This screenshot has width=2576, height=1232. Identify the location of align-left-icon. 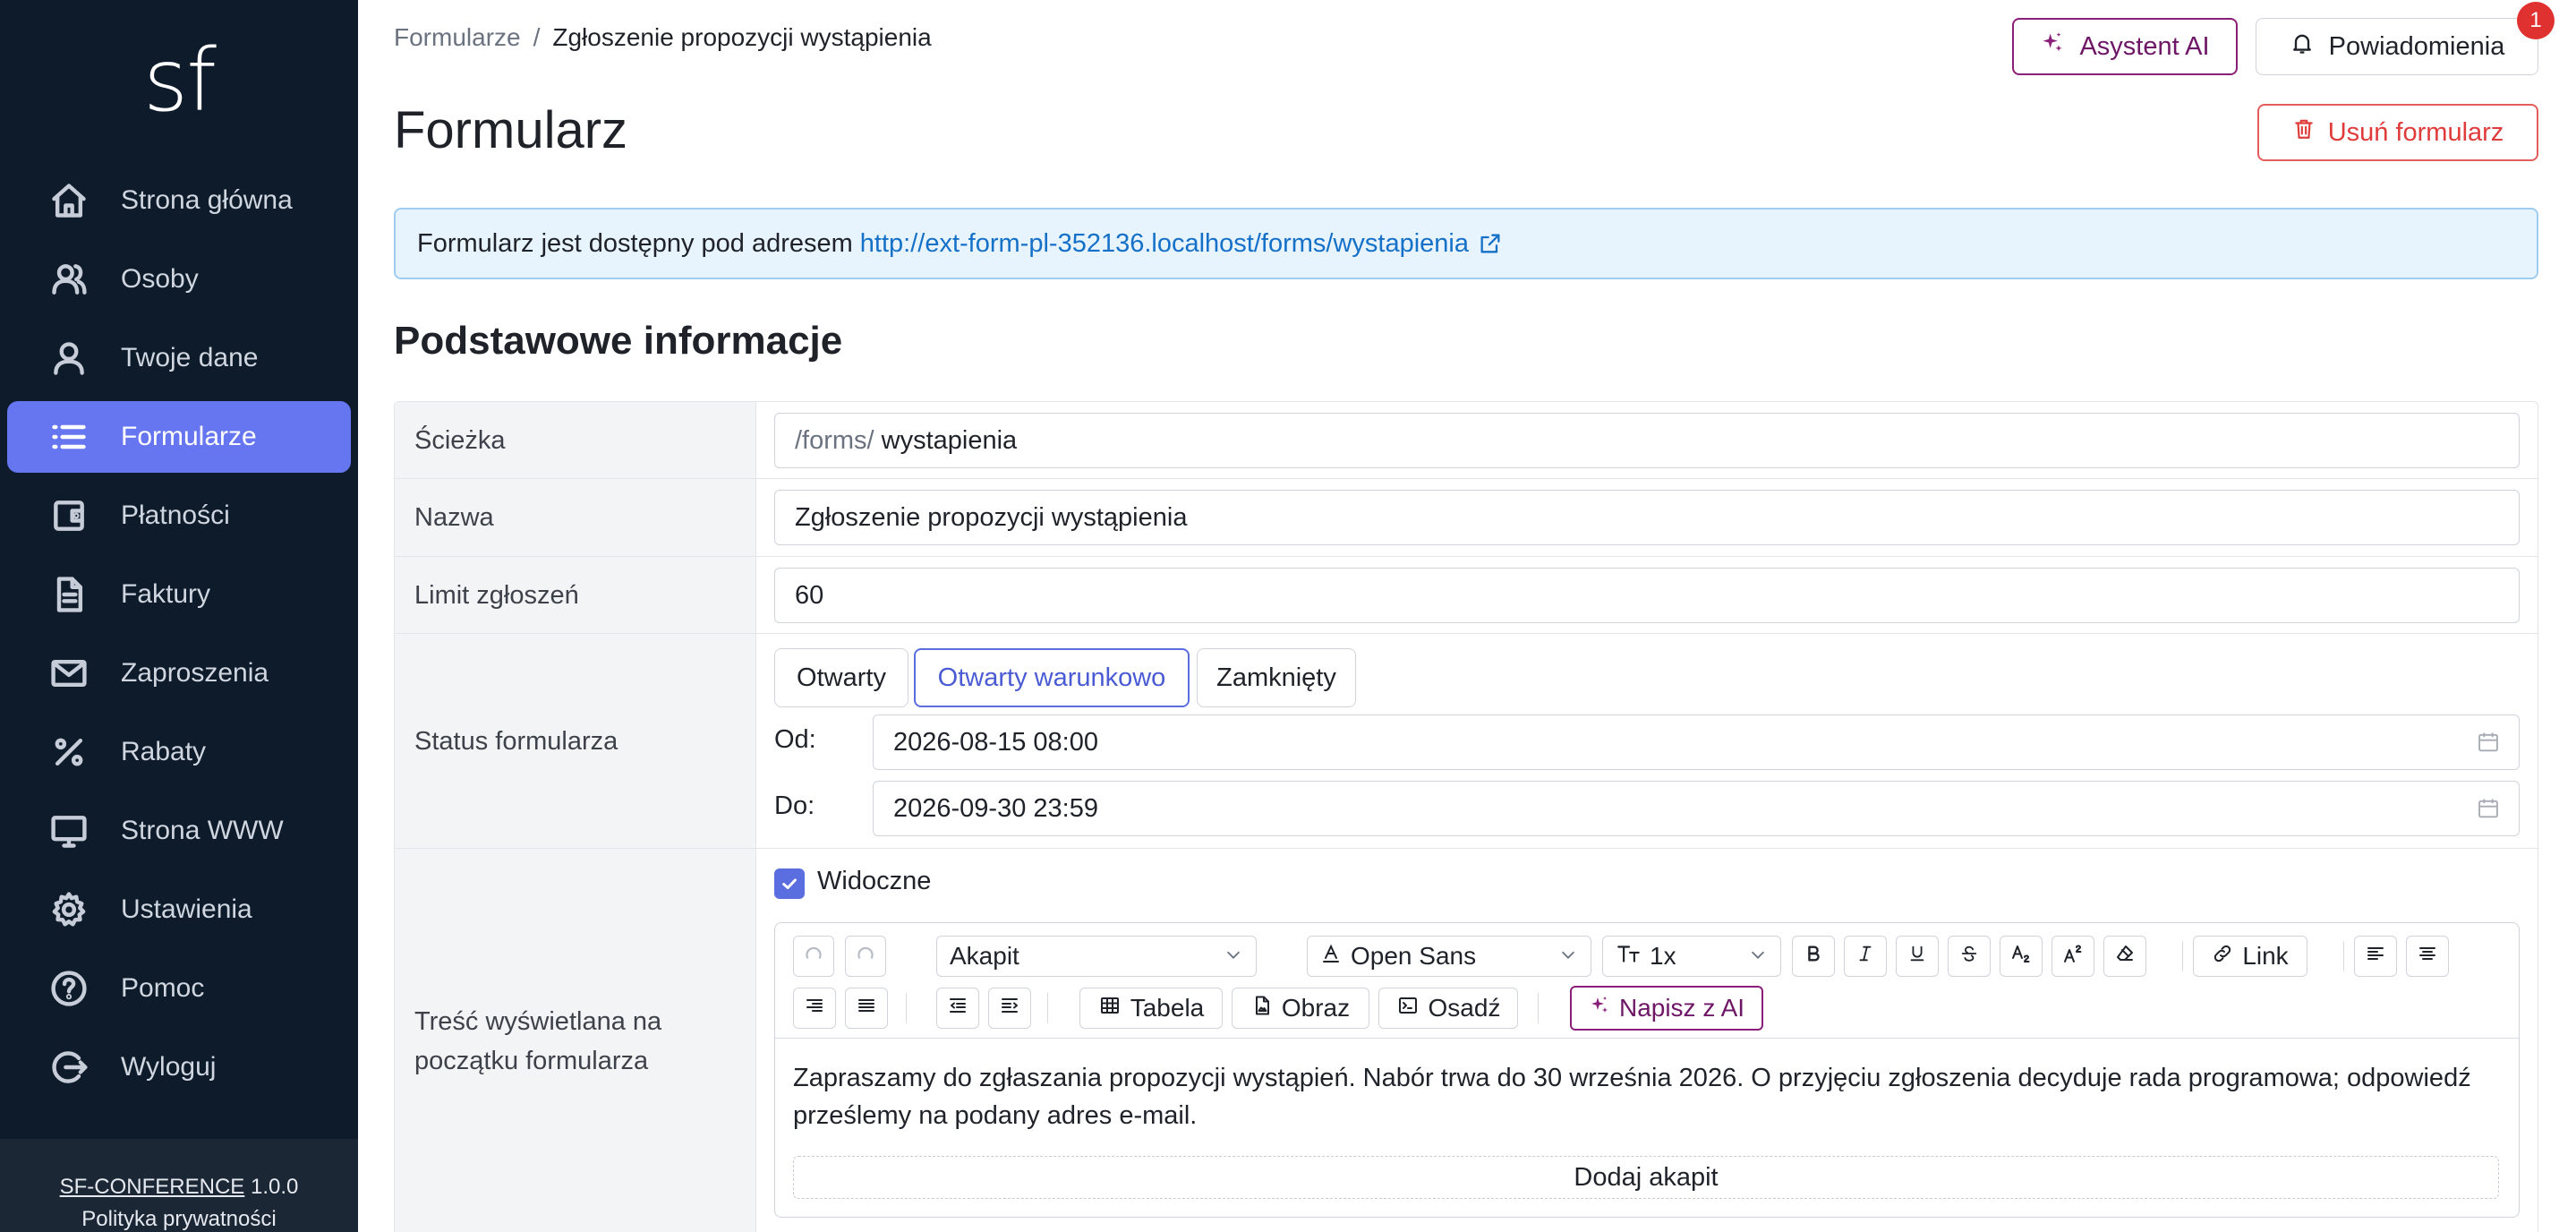
(2375, 956).